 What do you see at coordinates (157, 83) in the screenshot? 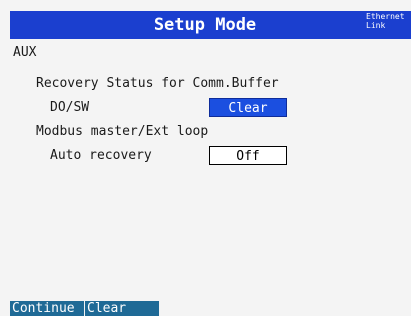
I see `recovery-status-heading: Recovery Status for Comm.Buffer` at bounding box center [157, 83].